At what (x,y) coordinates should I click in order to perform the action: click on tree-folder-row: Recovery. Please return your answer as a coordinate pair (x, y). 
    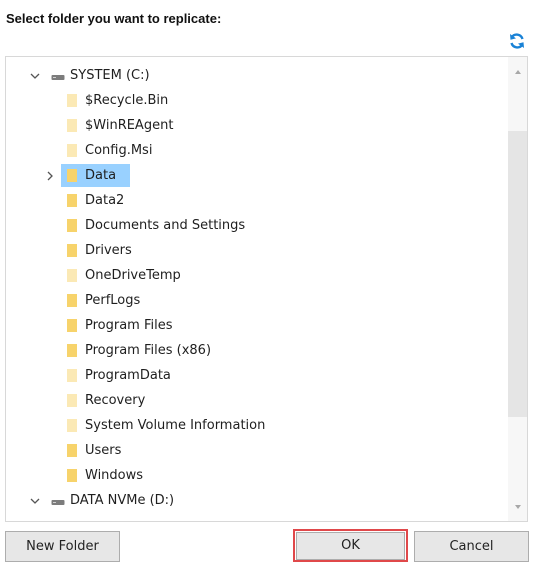
    Looking at the image, I should click on (256, 400).